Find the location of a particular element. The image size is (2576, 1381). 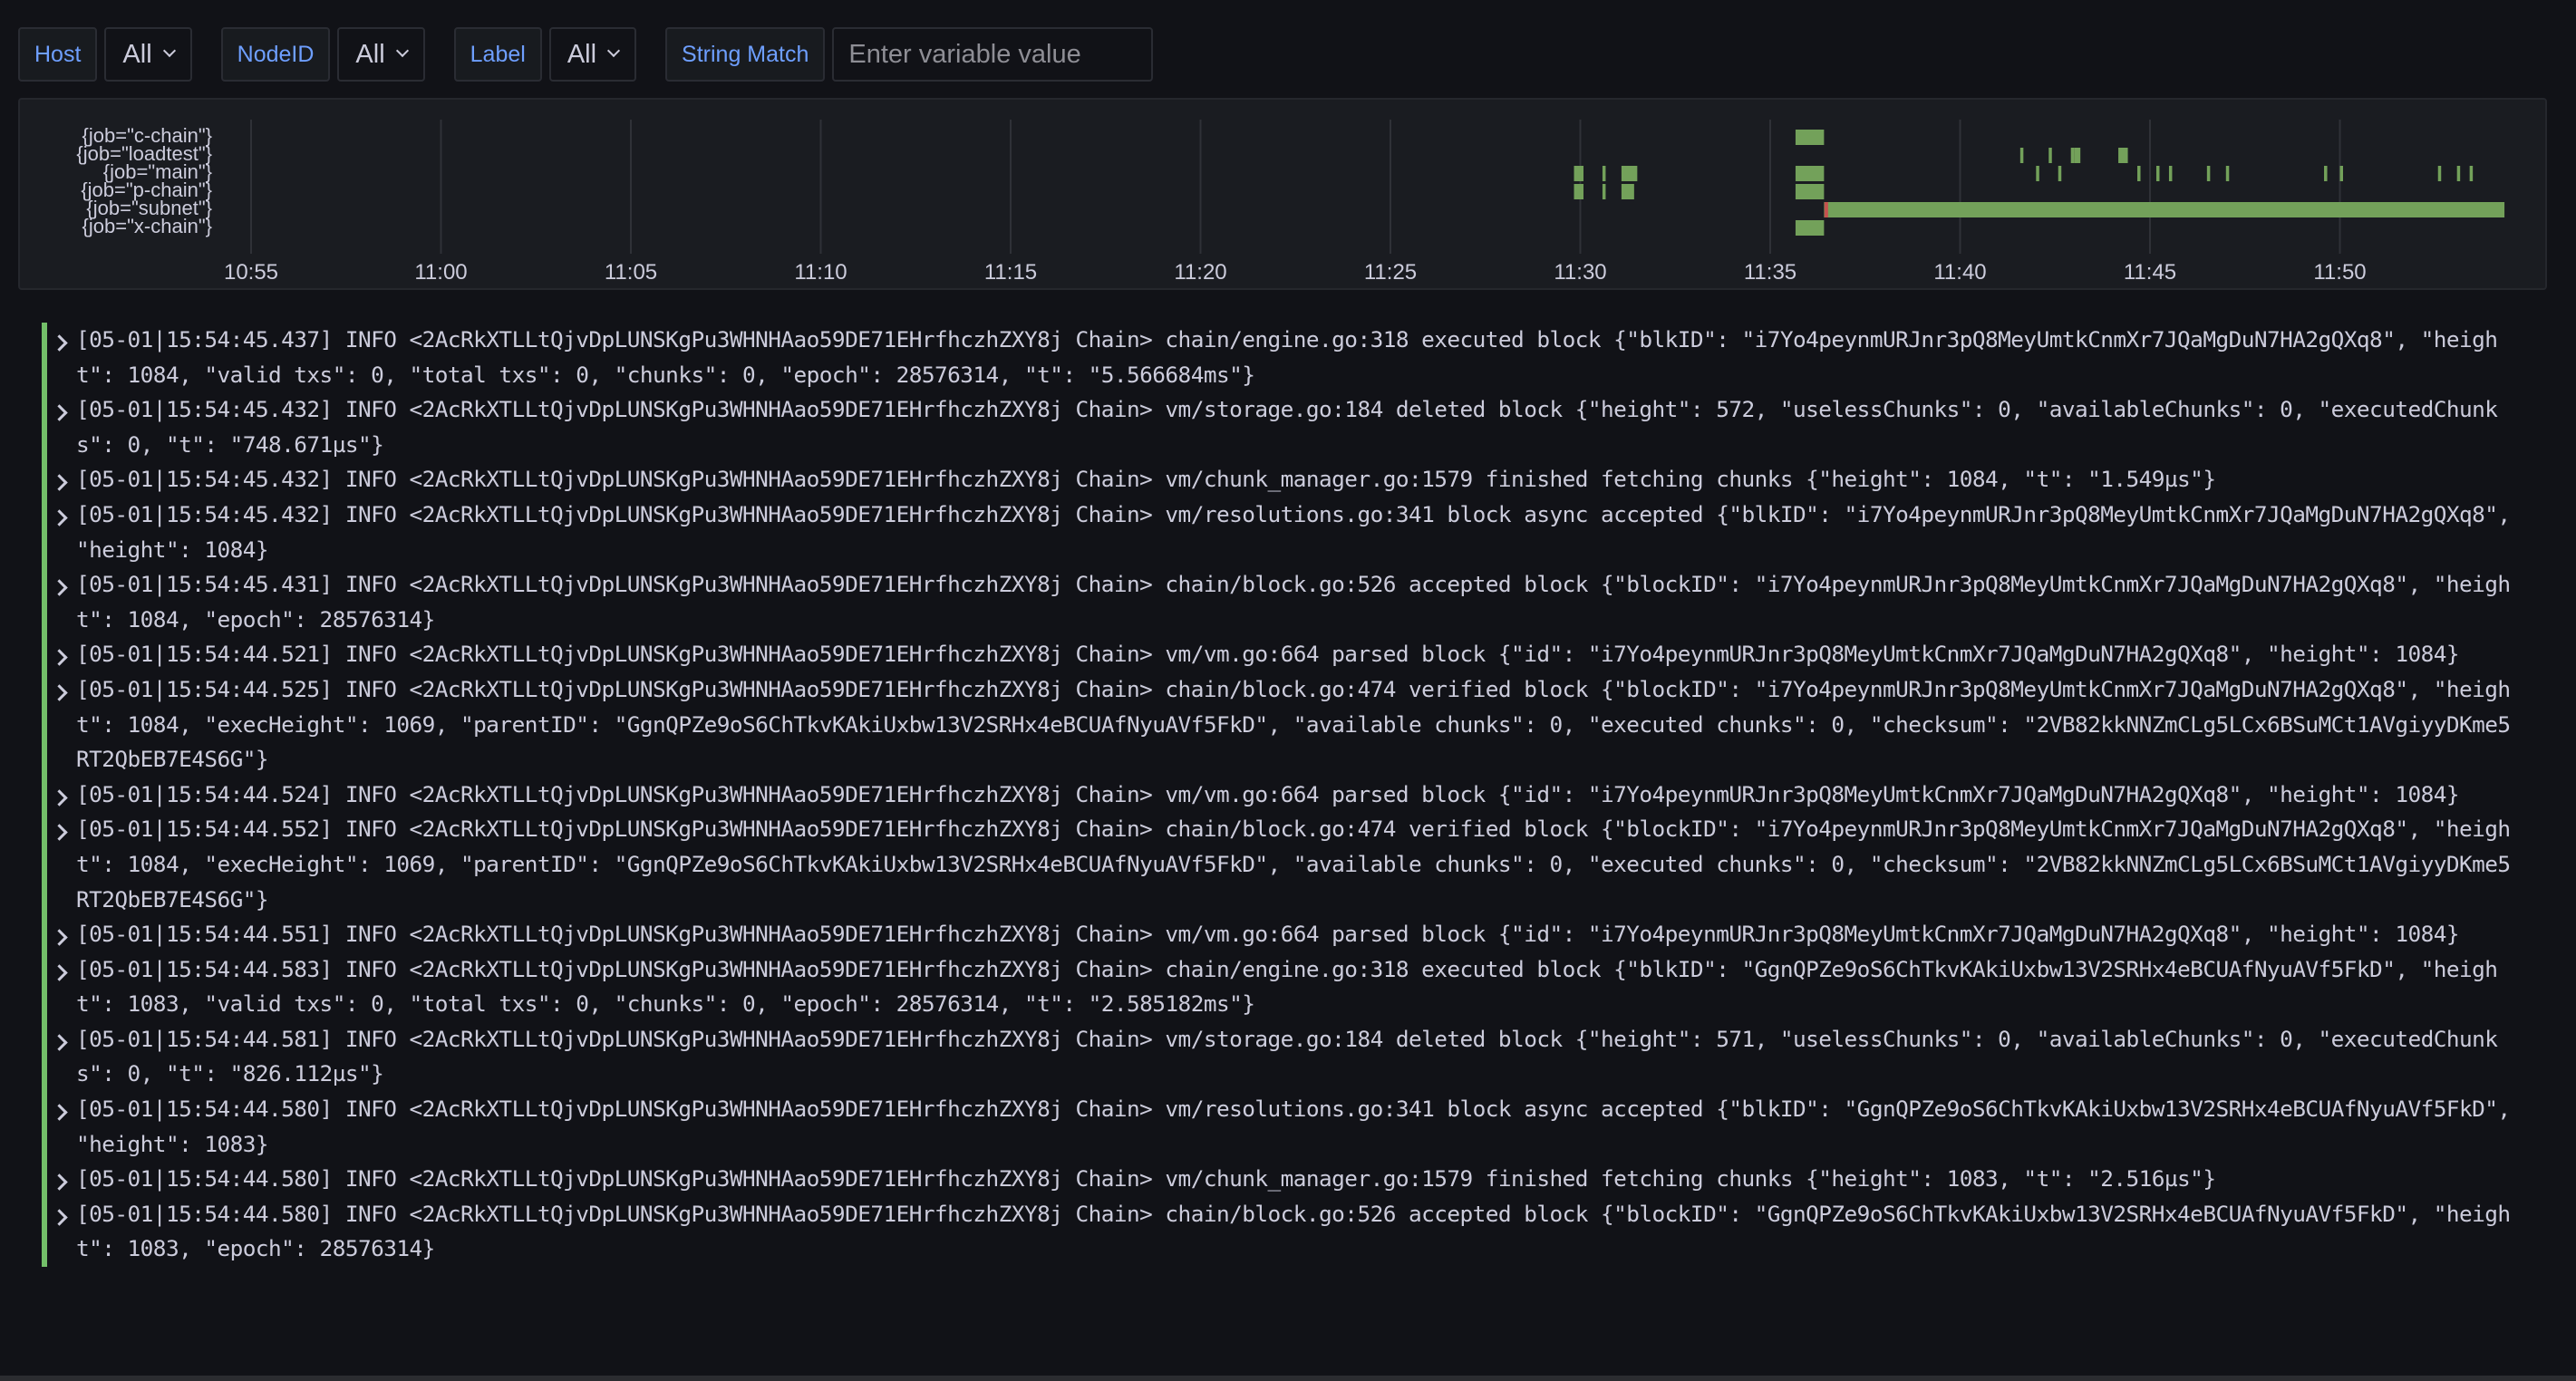

nodeid-filter: NodeID All is located at coordinates (322, 54).